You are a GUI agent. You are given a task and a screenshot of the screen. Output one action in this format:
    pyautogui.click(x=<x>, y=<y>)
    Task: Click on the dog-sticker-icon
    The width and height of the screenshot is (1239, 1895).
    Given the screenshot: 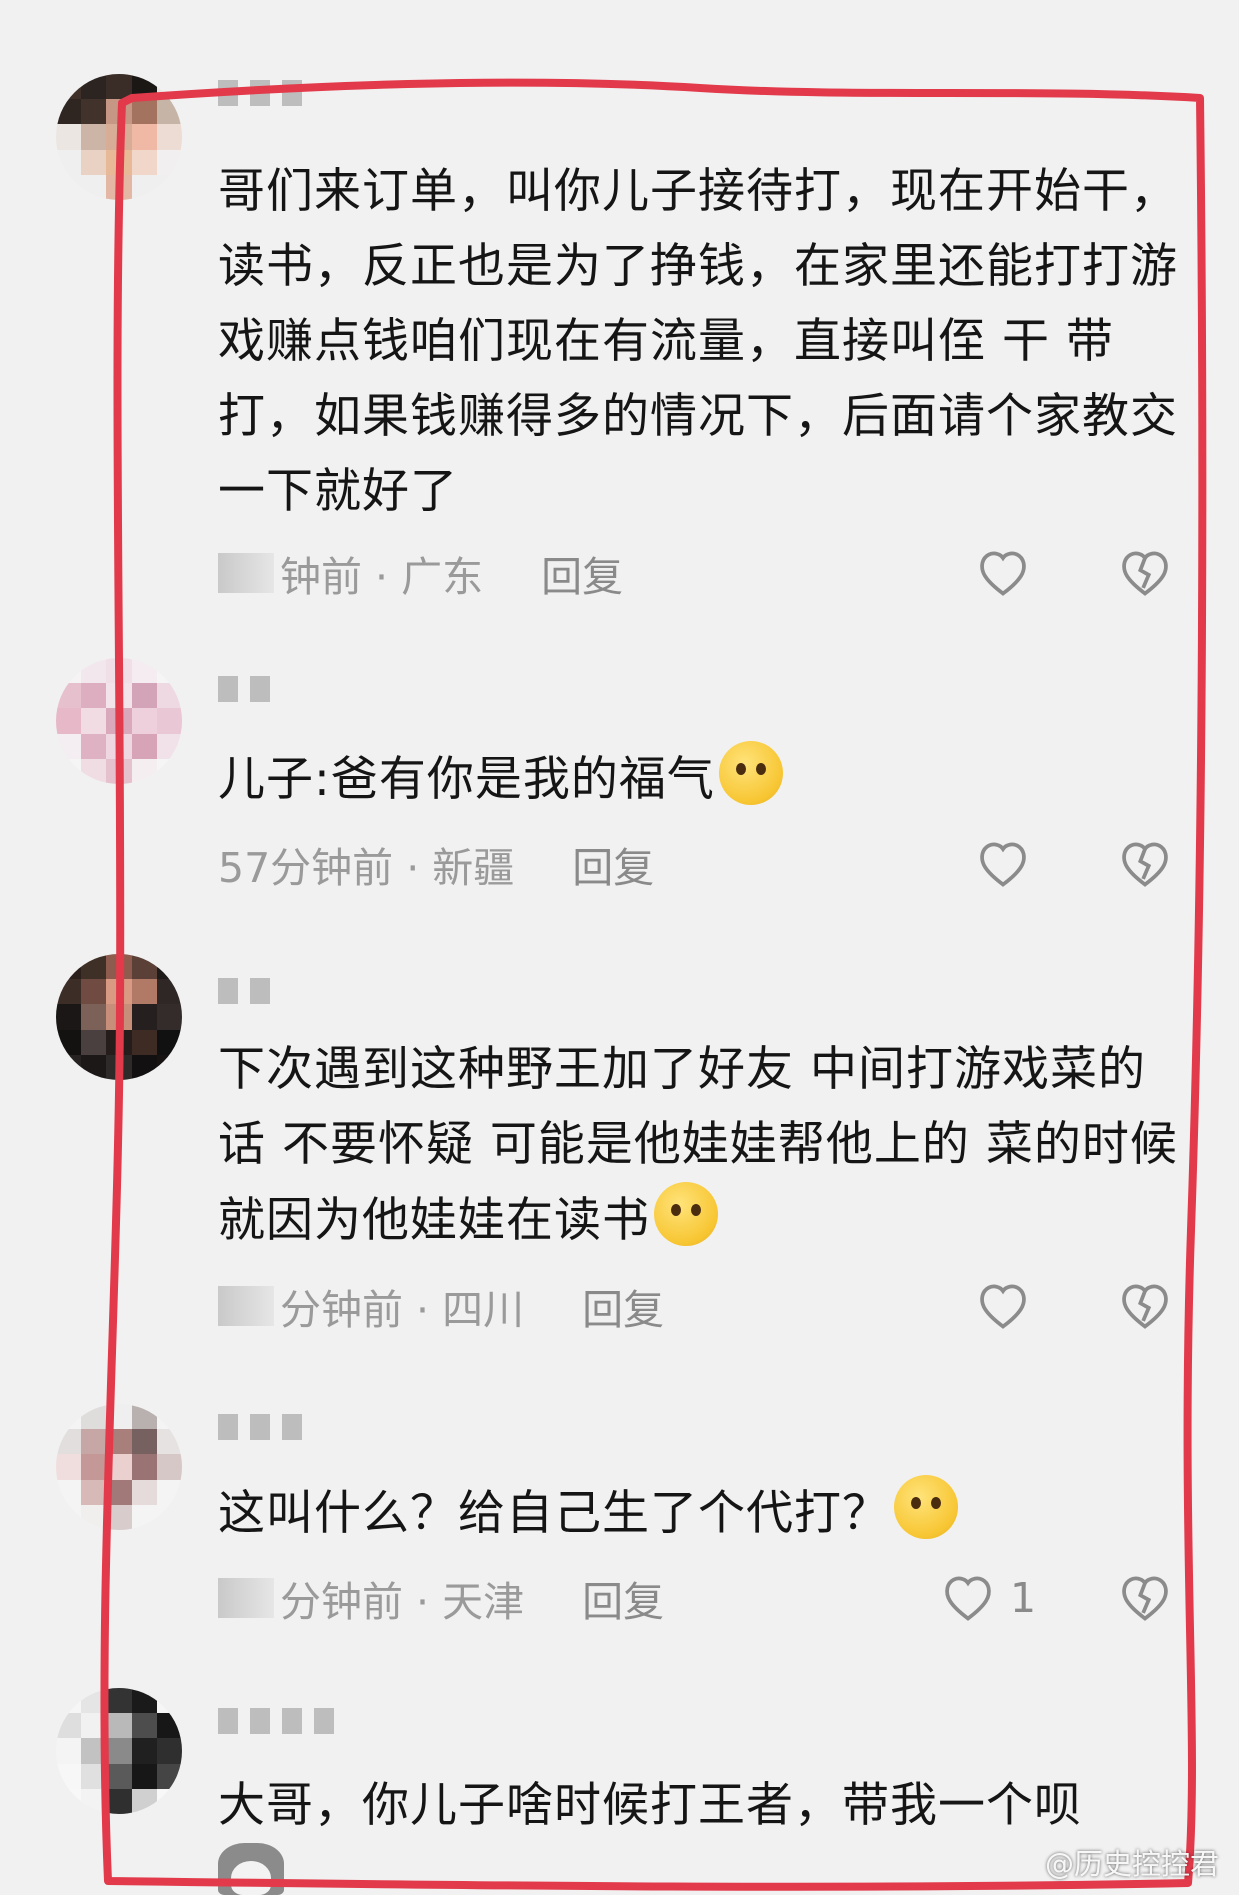 What is the action you would take?
    pyautogui.click(x=251, y=1869)
    